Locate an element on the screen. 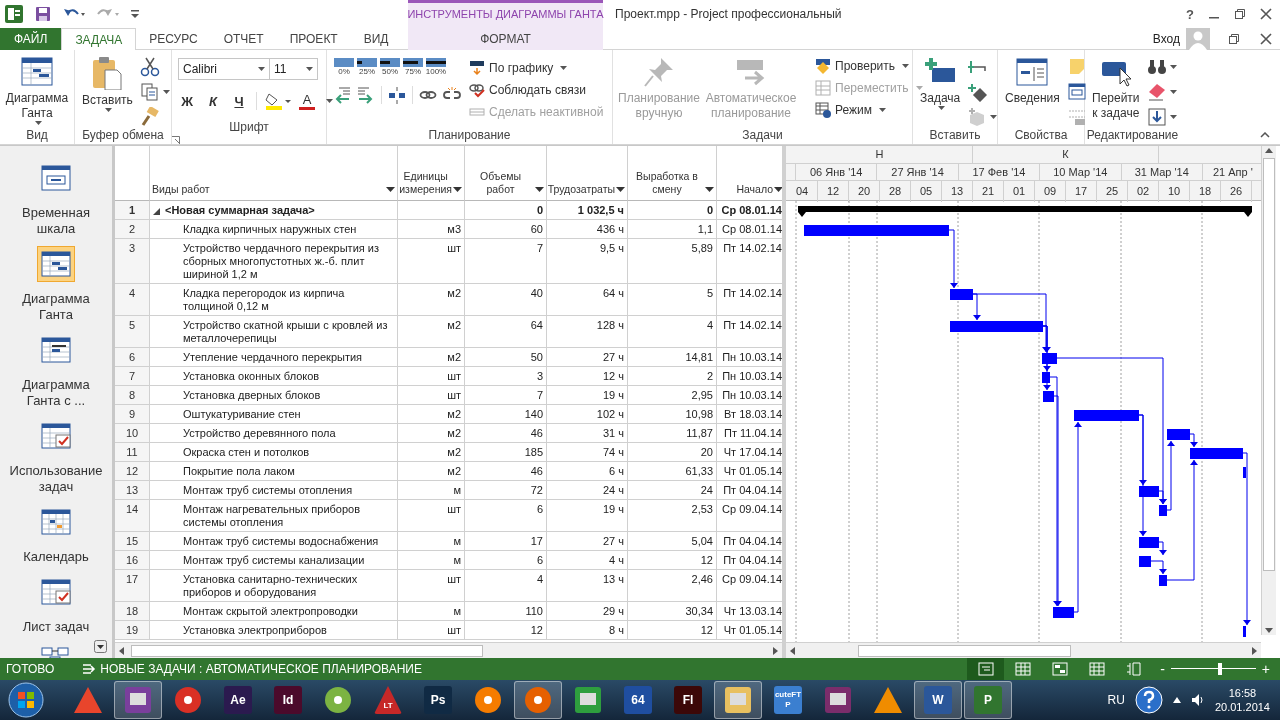 The width and height of the screenshot is (1280, 720). view-item: Использование задач is located at coordinates (56, 456).